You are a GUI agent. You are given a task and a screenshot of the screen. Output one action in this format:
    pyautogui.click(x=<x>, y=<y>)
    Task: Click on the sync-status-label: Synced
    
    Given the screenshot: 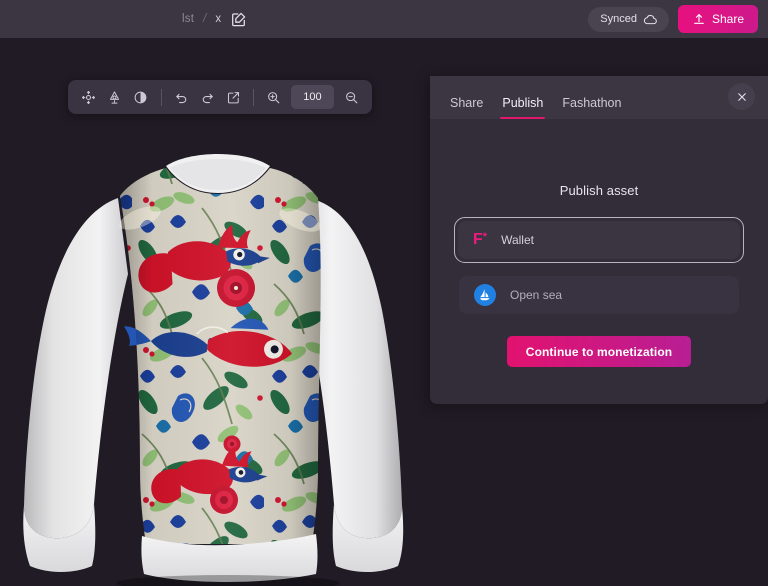 What is the action you would take?
    pyautogui.click(x=618, y=19)
    